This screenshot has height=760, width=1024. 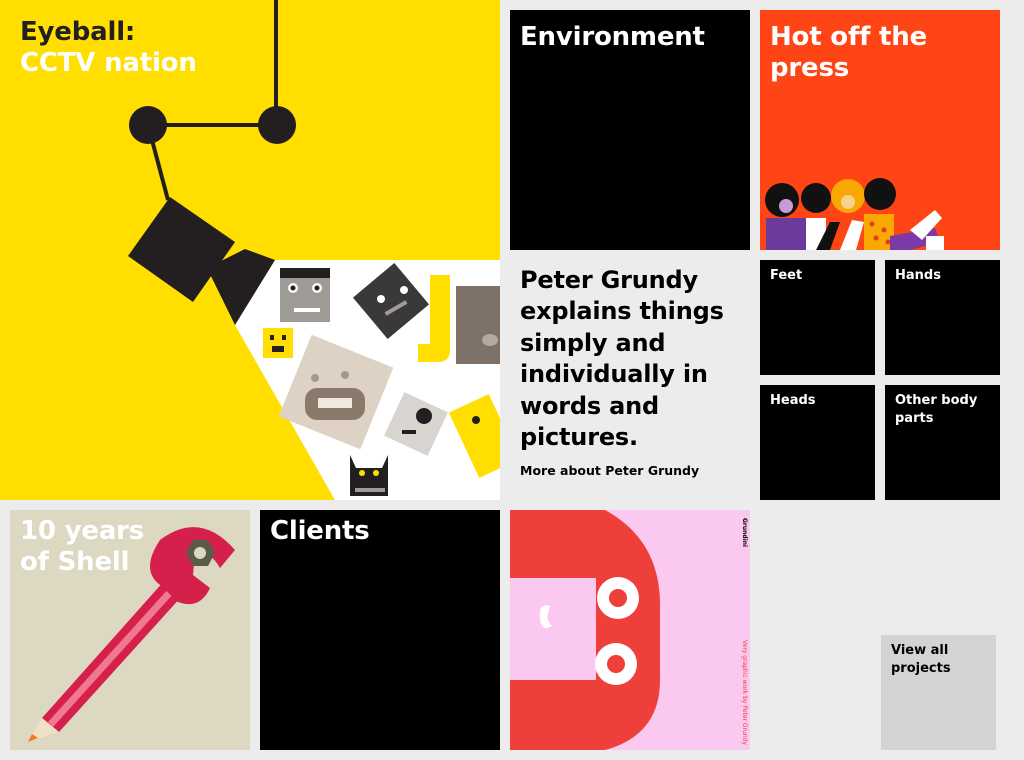 What do you see at coordinates (82, 531) in the screenshot?
I see `shell-title-line1: 10 years` at bounding box center [82, 531].